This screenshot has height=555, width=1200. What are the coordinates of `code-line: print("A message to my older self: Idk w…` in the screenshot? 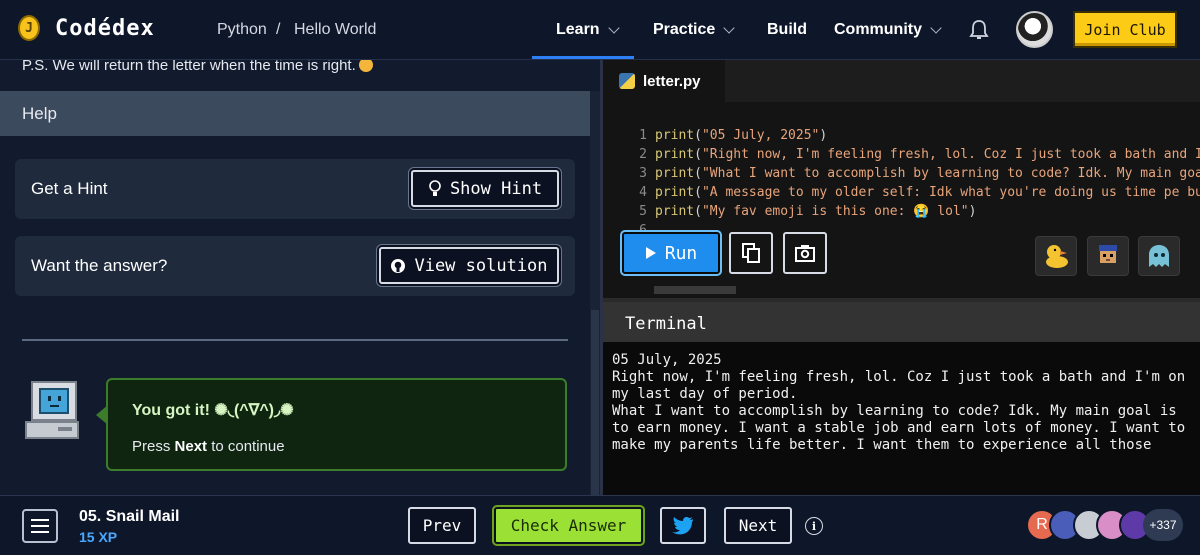 It's located at (927, 192).